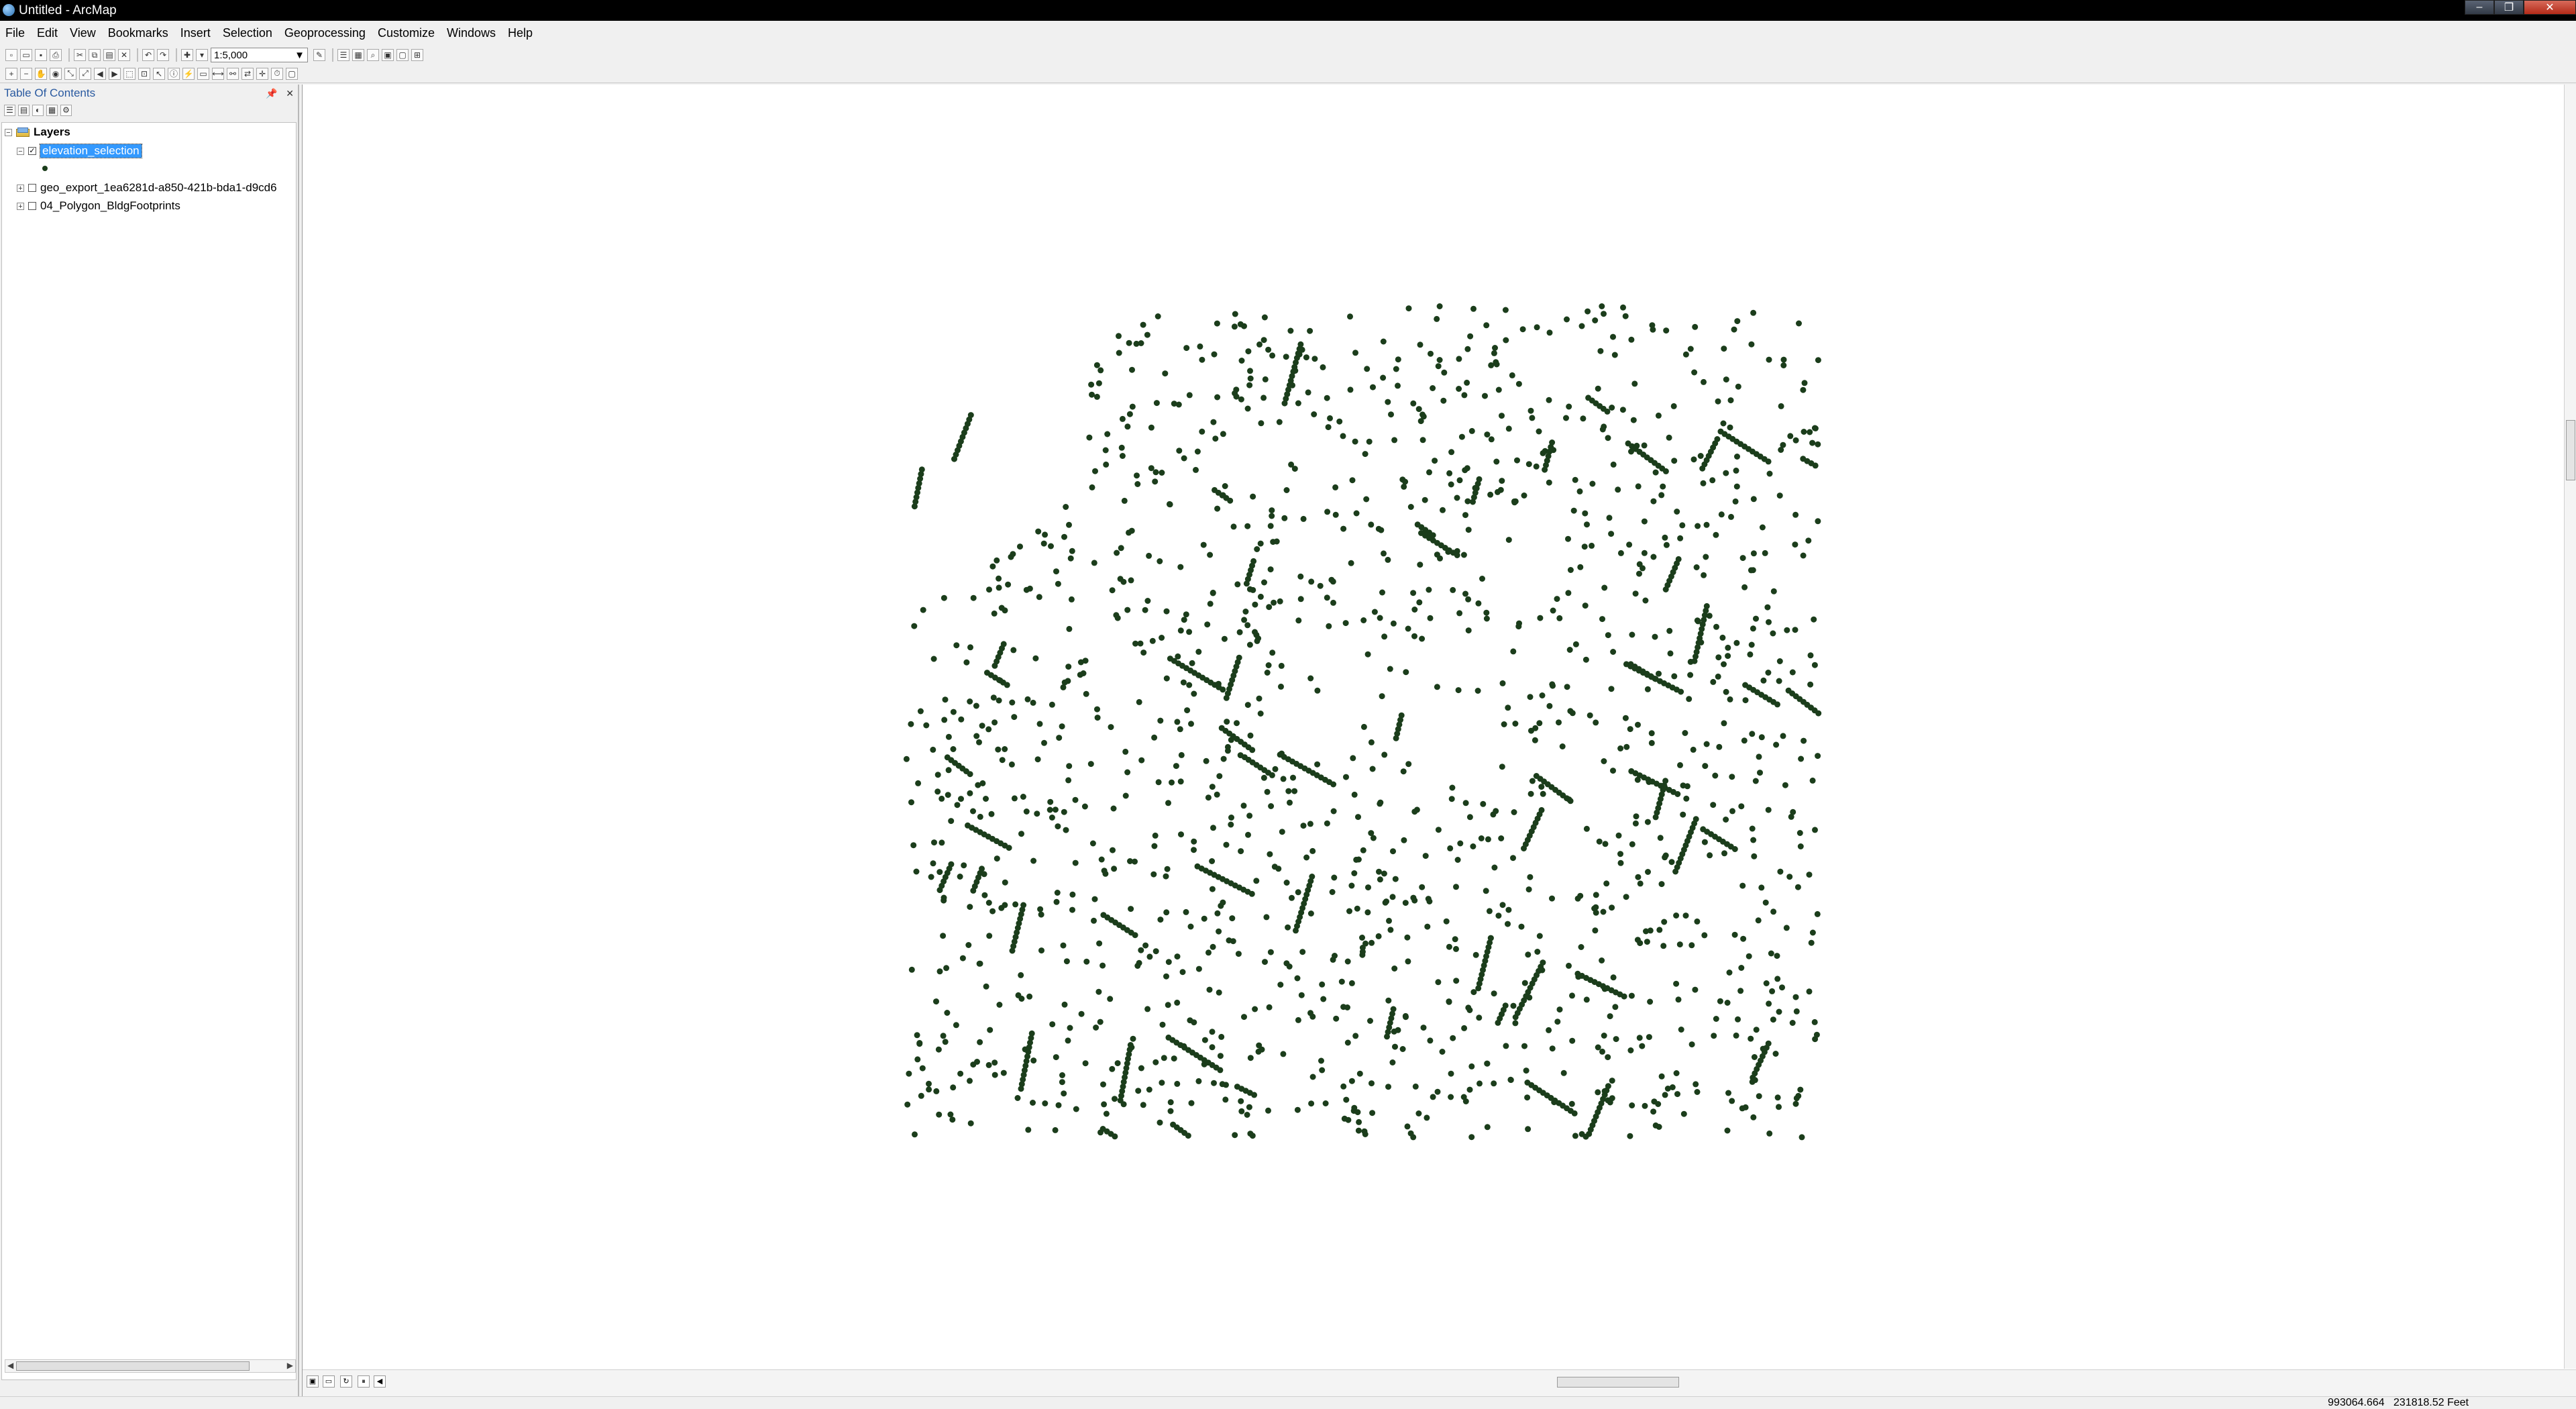 Image resolution: width=2576 pixels, height=1409 pixels. I want to click on clear-selection-icon: ⊡, so click(144, 73).